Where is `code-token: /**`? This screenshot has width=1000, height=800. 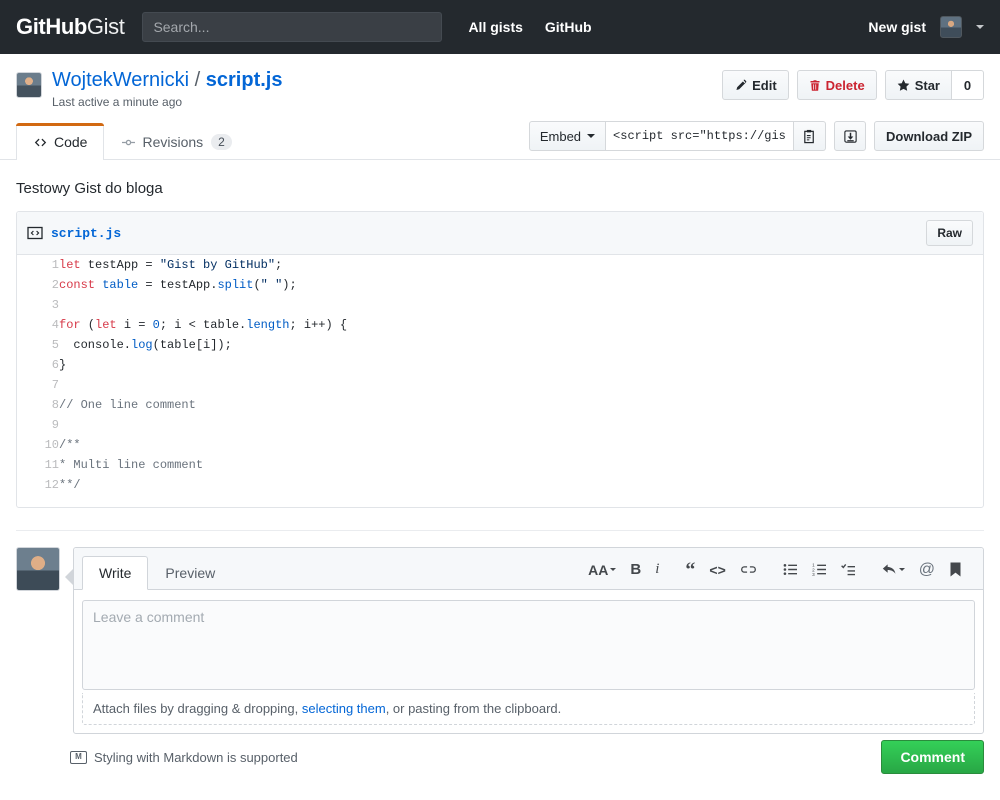
code-token: /** is located at coordinates (70, 445).